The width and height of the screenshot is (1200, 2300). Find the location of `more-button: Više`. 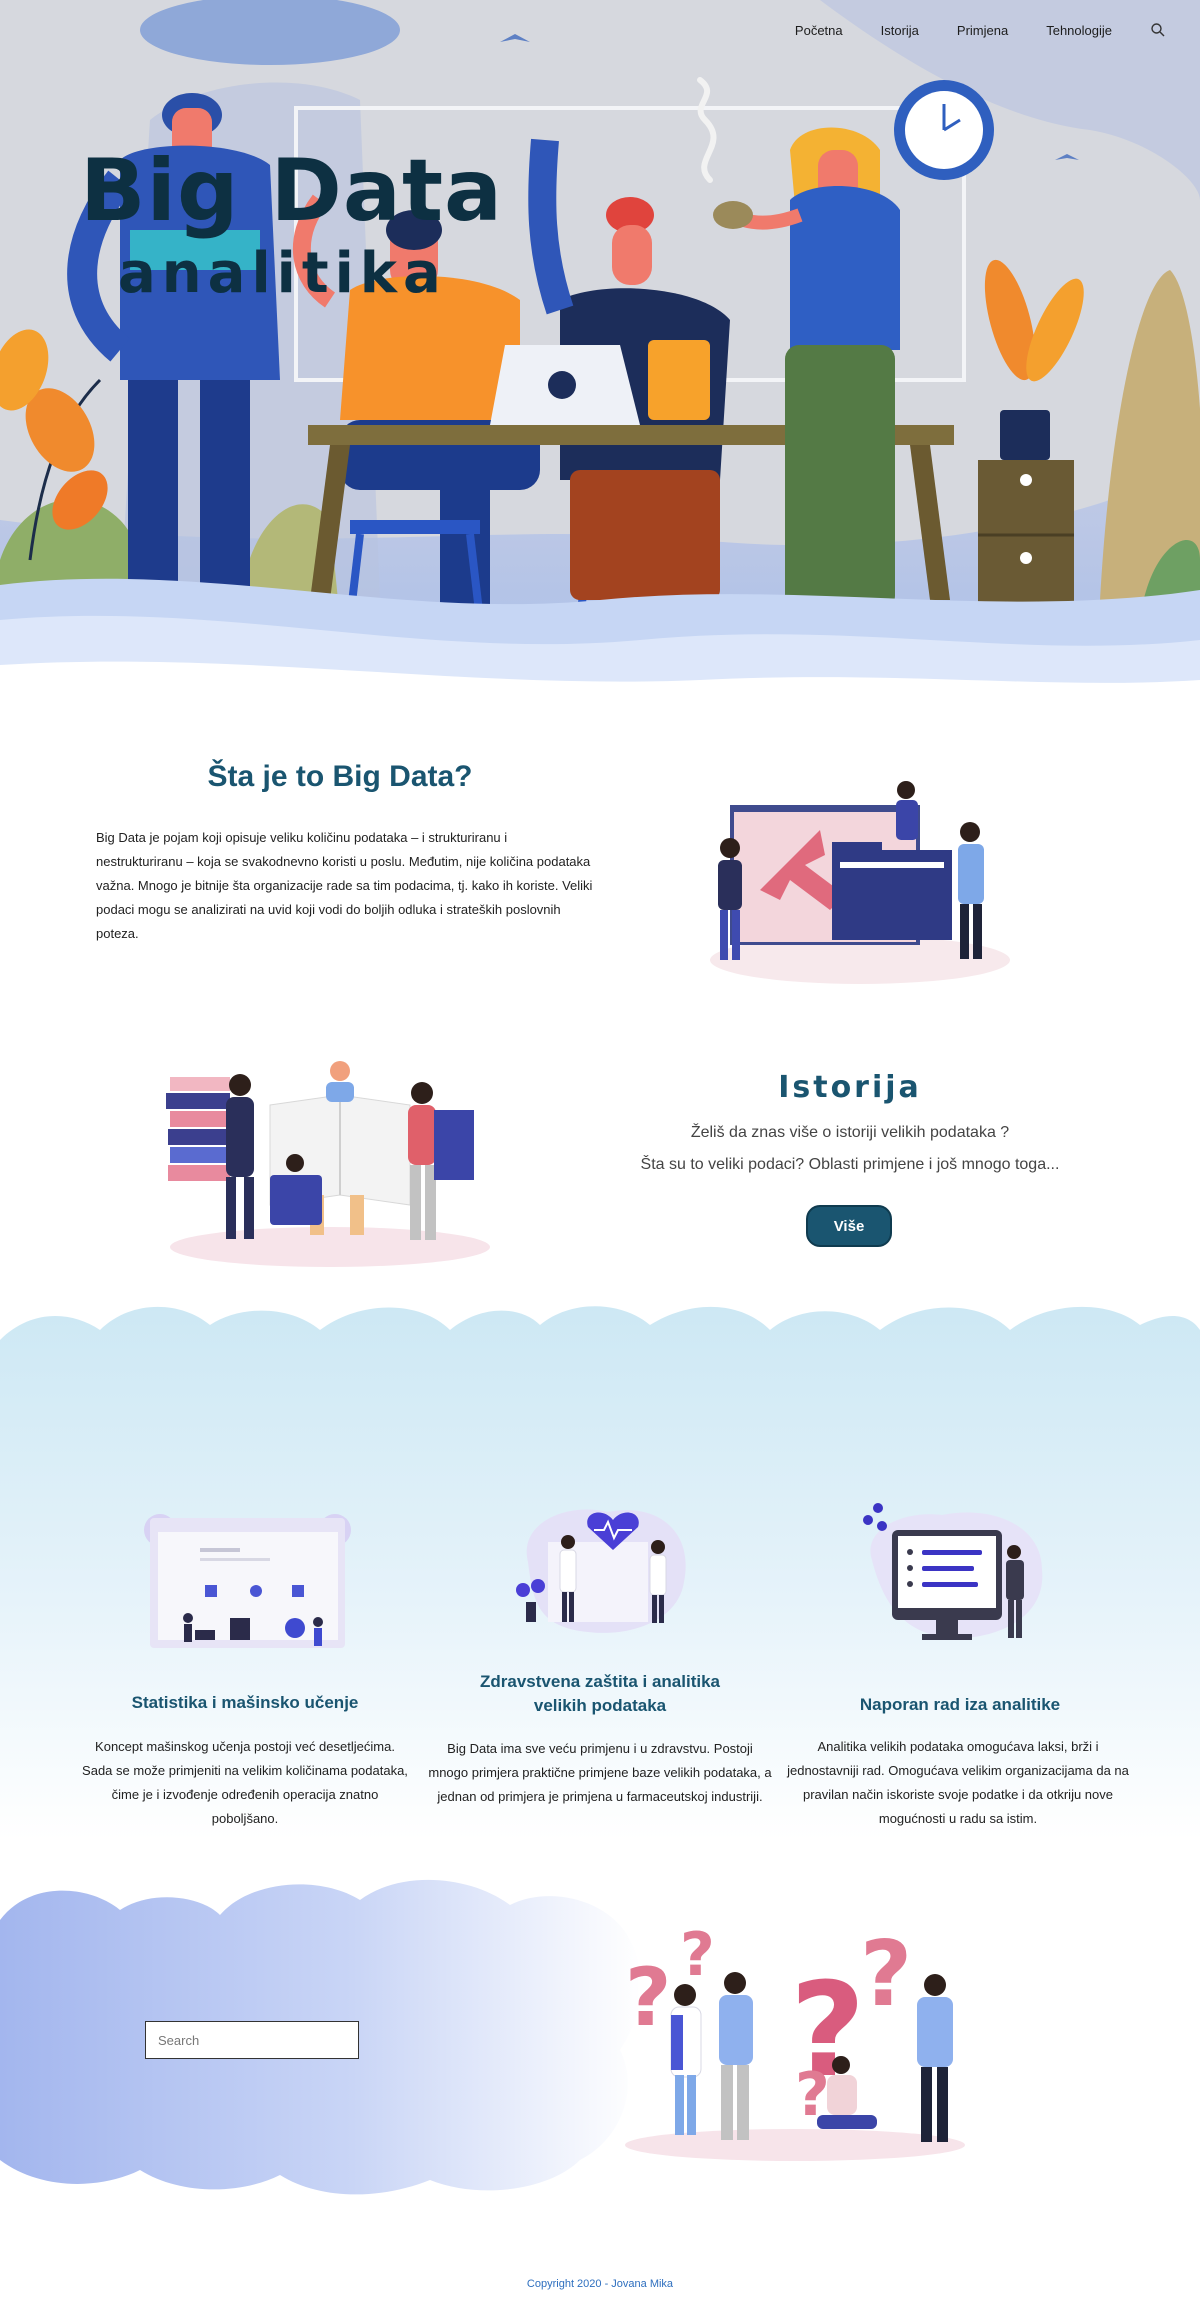

more-button: Više is located at coordinates (849, 1226).